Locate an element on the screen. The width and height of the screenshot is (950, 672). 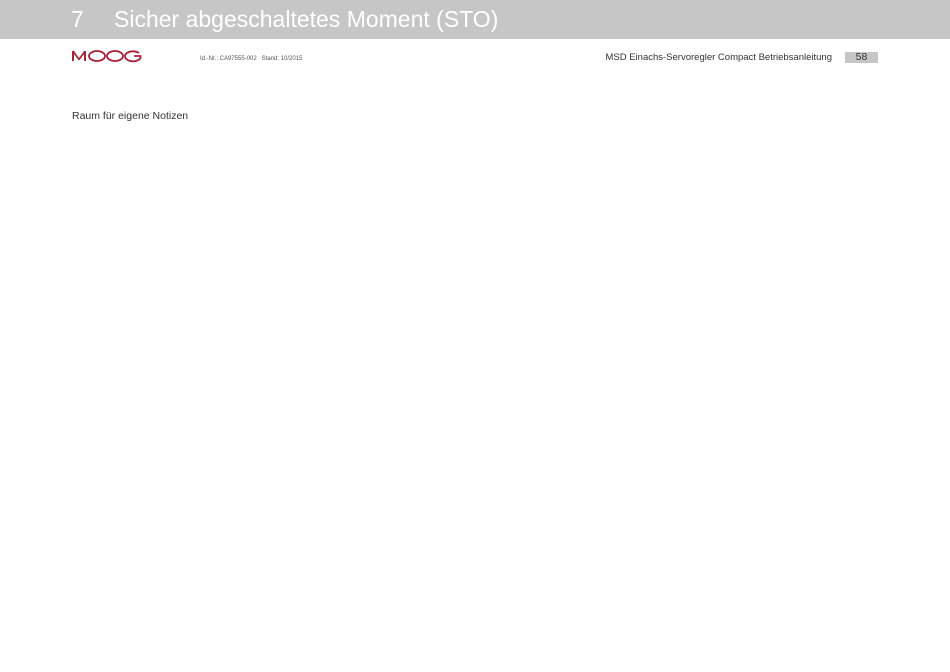
notes-label: Raum für eigene Notizen is located at coordinates (130, 116).